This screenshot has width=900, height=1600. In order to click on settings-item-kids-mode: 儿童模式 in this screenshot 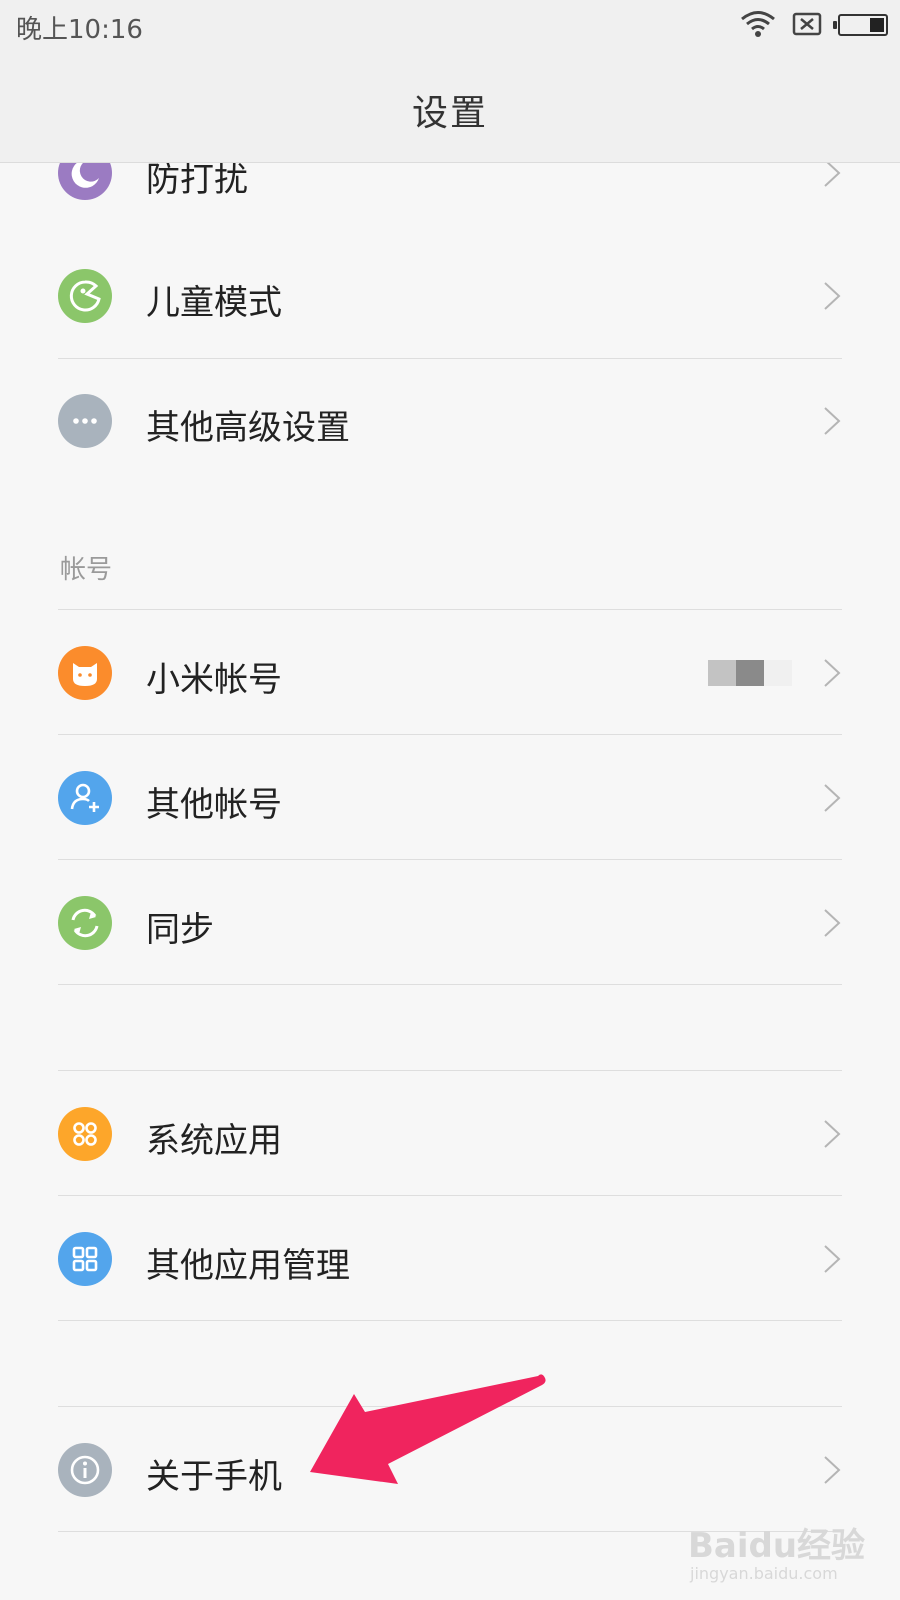, I will do `click(450, 296)`.